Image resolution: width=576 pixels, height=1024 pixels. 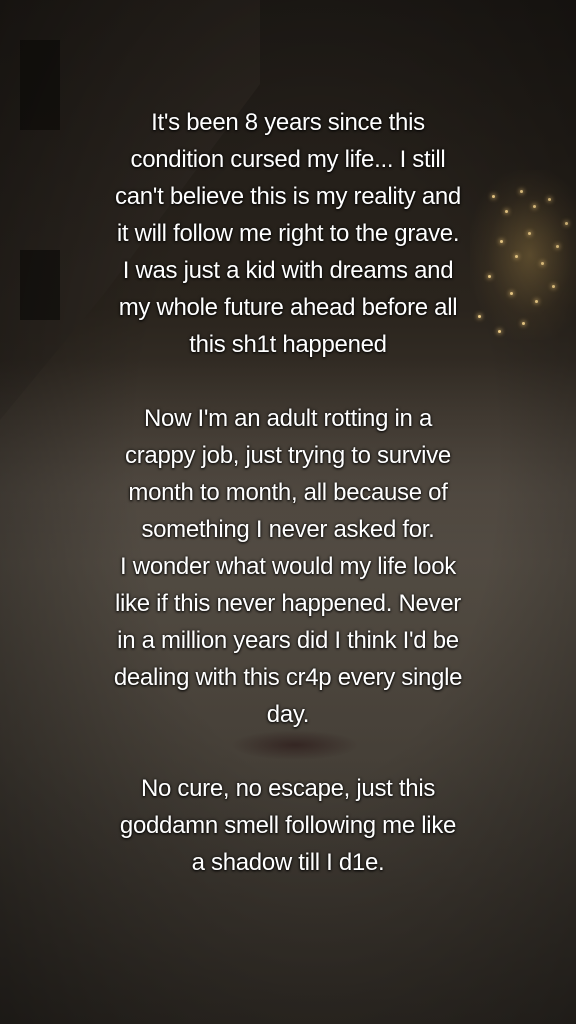 What do you see at coordinates (288, 122) in the screenshot?
I see `caption-line: It's been 8 years since this` at bounding box center [288, 122].